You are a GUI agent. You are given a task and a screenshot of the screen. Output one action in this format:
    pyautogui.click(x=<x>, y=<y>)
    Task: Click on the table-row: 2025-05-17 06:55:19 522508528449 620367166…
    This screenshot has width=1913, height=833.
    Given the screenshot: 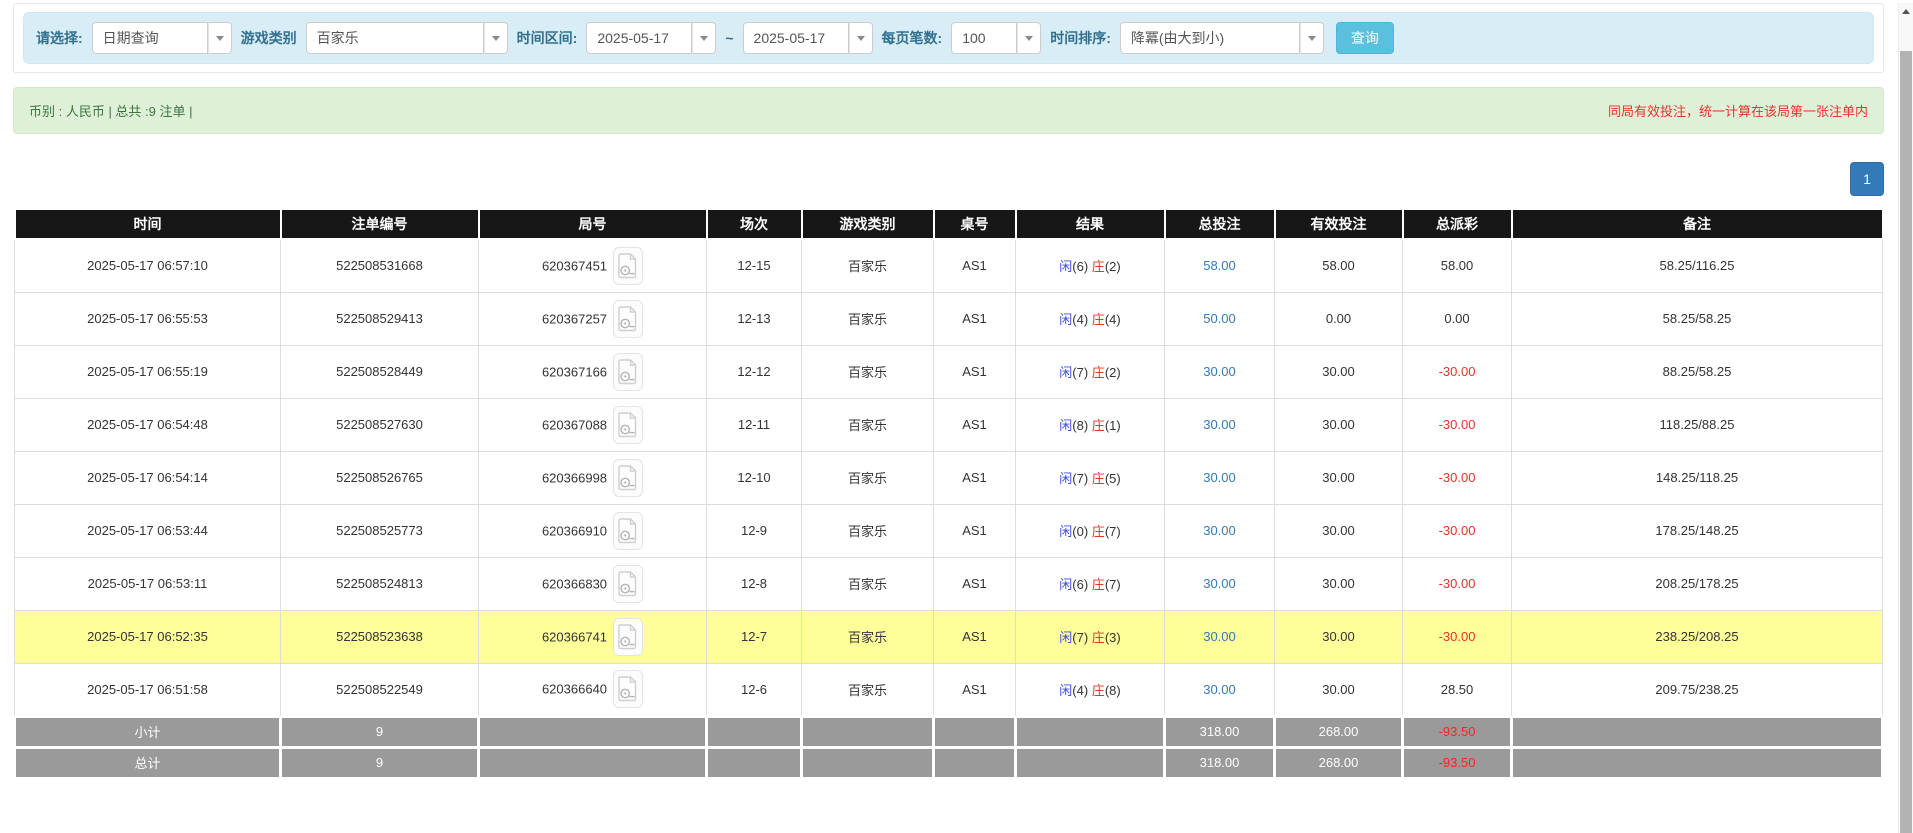 What is the action you would take?
    pyautogui.click(x=948, y=371)
    